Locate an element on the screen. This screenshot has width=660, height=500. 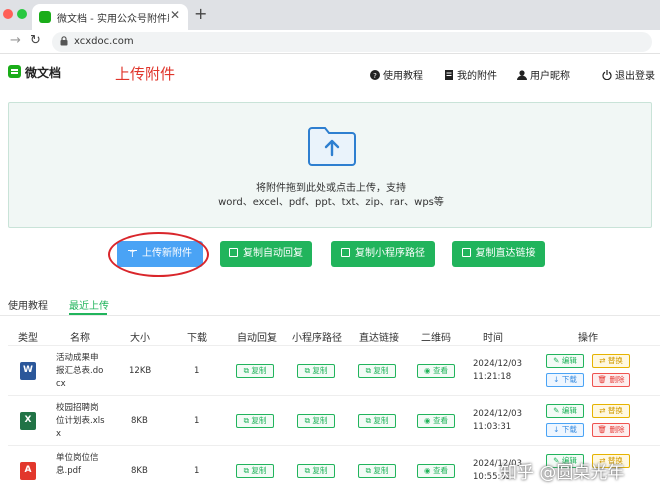
download-label: 下载 is located at coordinates (569, 429).